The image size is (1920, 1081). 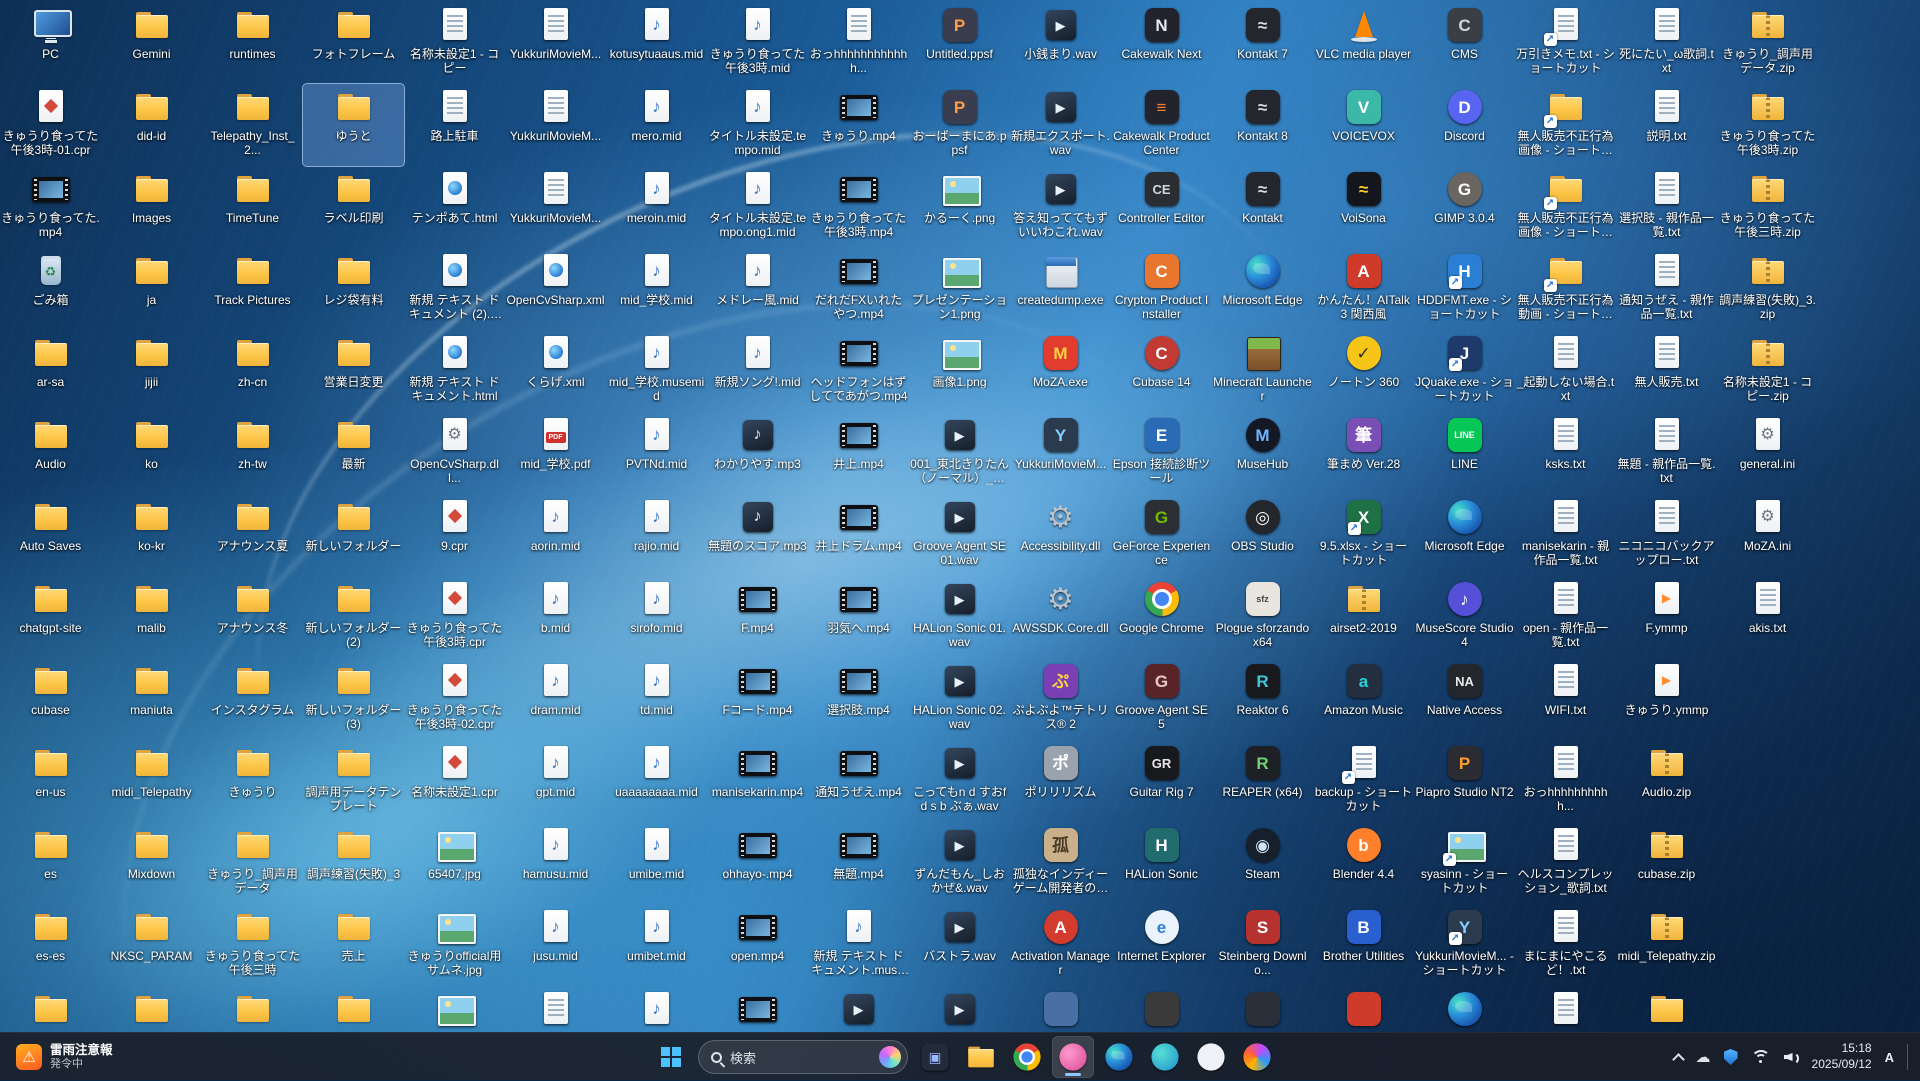 I want to click on desktop-icon: PC, so click(x=50, y=43).